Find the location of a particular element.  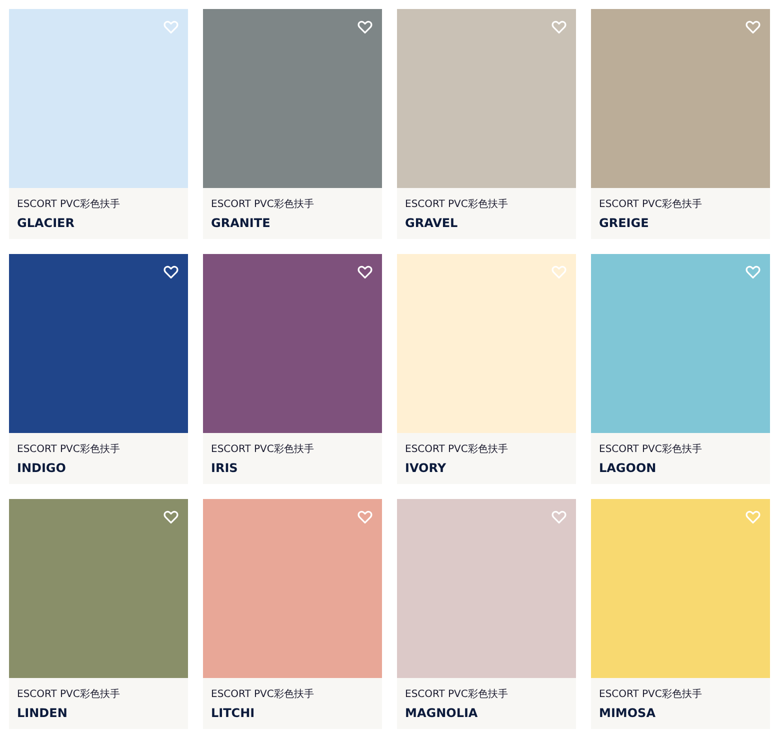

product-name: LAGOON is located at coordinates (627, 468).